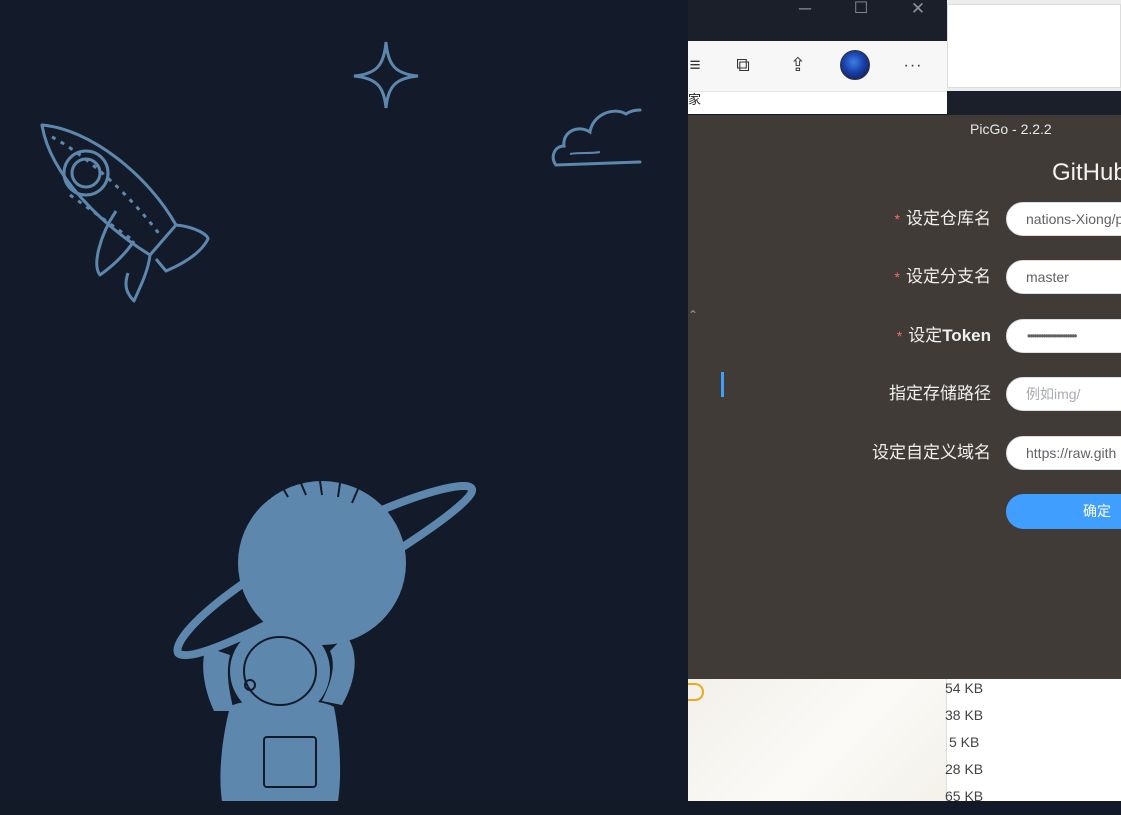 The image size is (1121, 815). Describe the element at coordinates (1063, 511) in the screenshot. I see `confirm-button: 确定` at that location.